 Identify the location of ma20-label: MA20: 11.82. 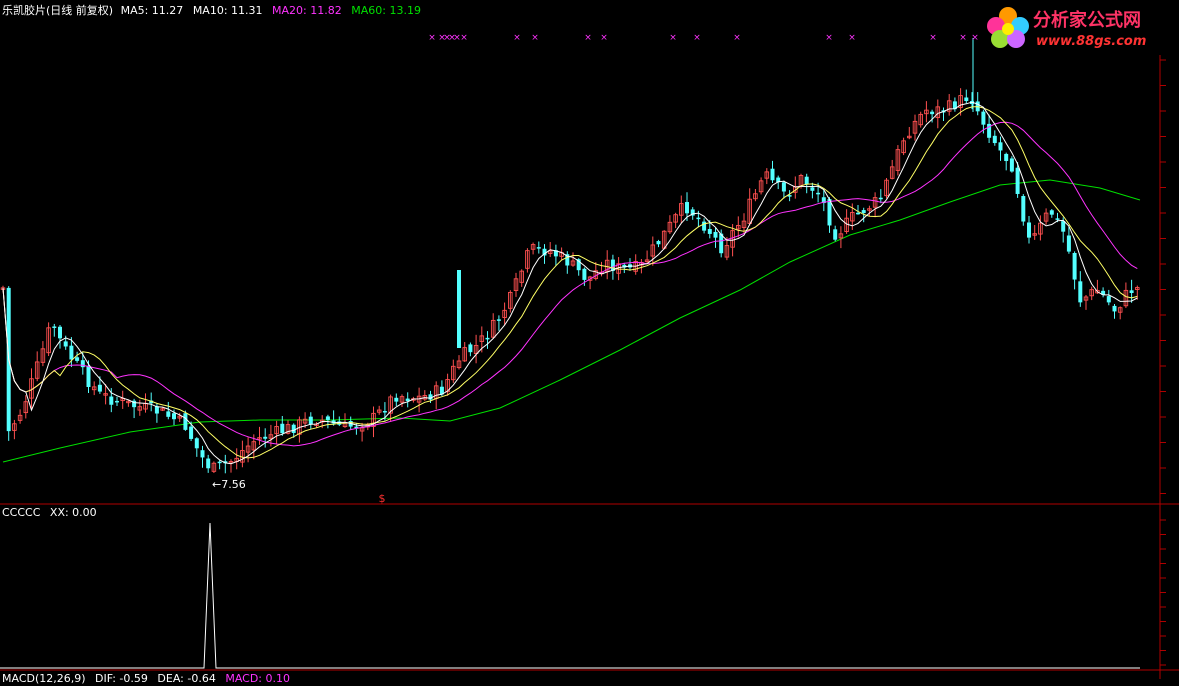
(307, 10).